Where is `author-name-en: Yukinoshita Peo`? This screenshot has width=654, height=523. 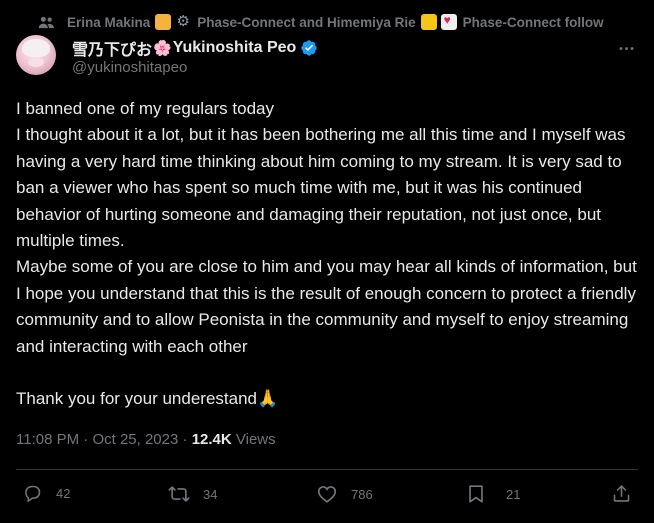
author-name-en: Yukinoshita Peo is located at coordinates (234, 47).